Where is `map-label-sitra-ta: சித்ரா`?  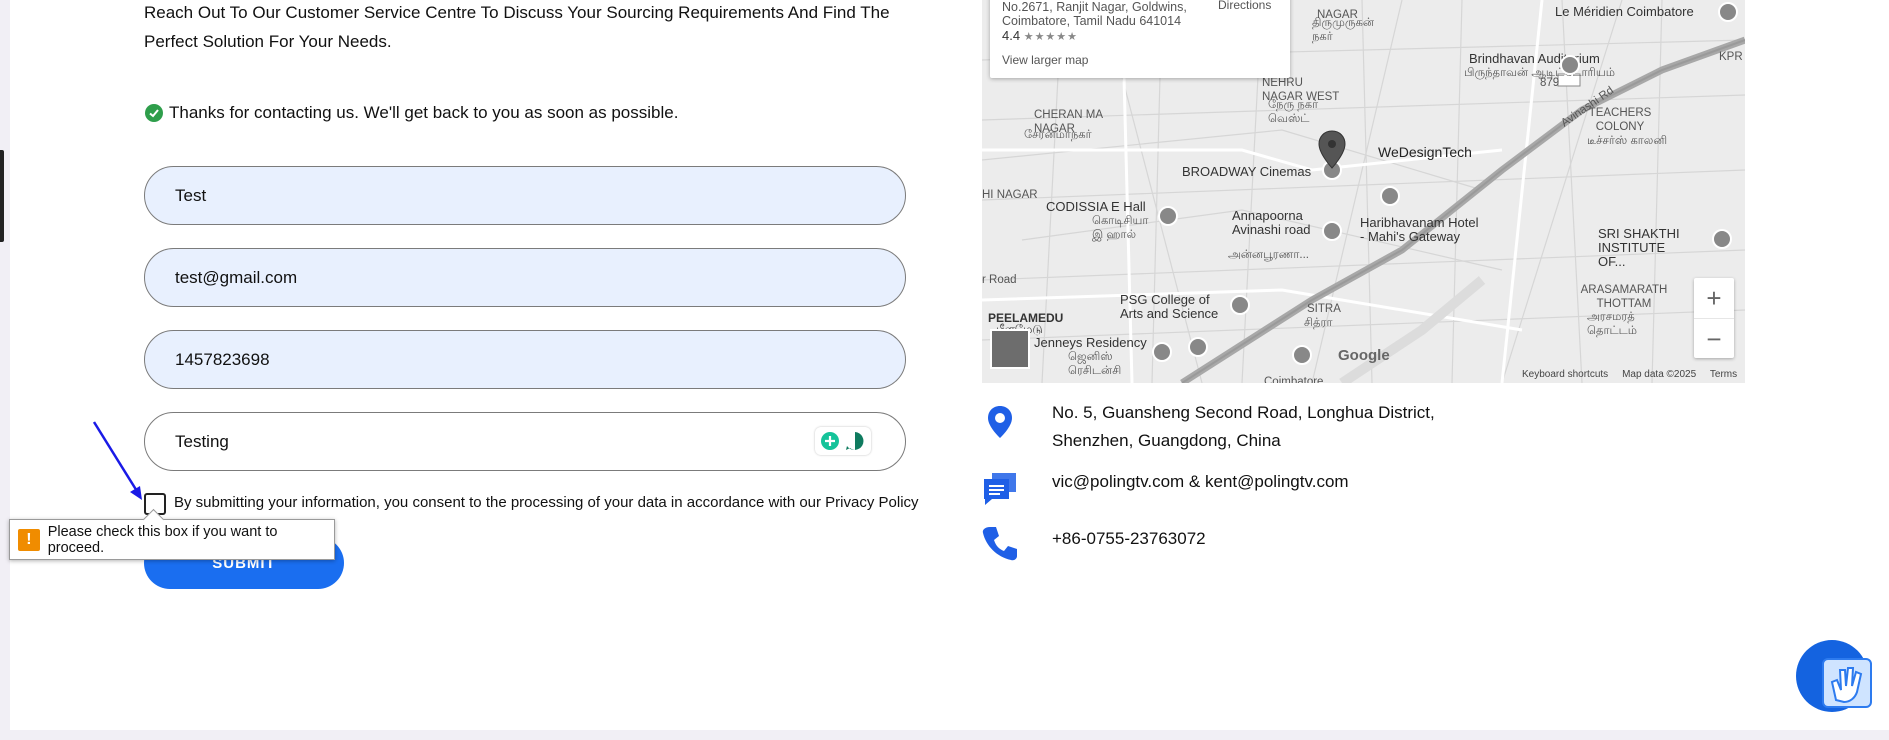 map-label-sitra-ta: சித்ரா is located at coordinates (1318, 323).